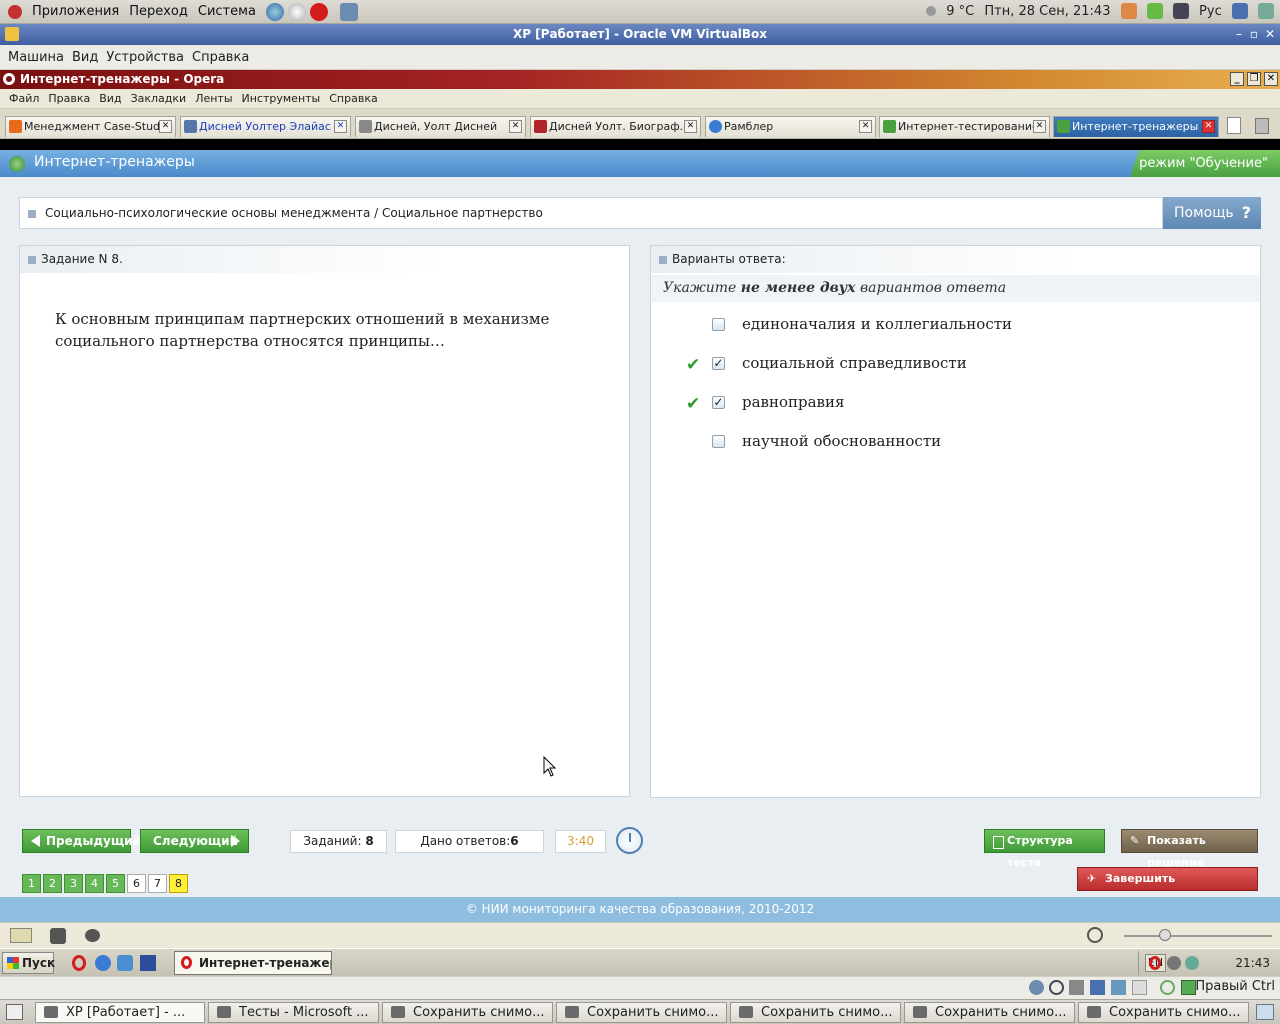 This screenshot has height=1024, width=1280. Describe the element at coordinates (1271, 79) in the screenshot. I see `opera-close-icon: ✕` at that location.